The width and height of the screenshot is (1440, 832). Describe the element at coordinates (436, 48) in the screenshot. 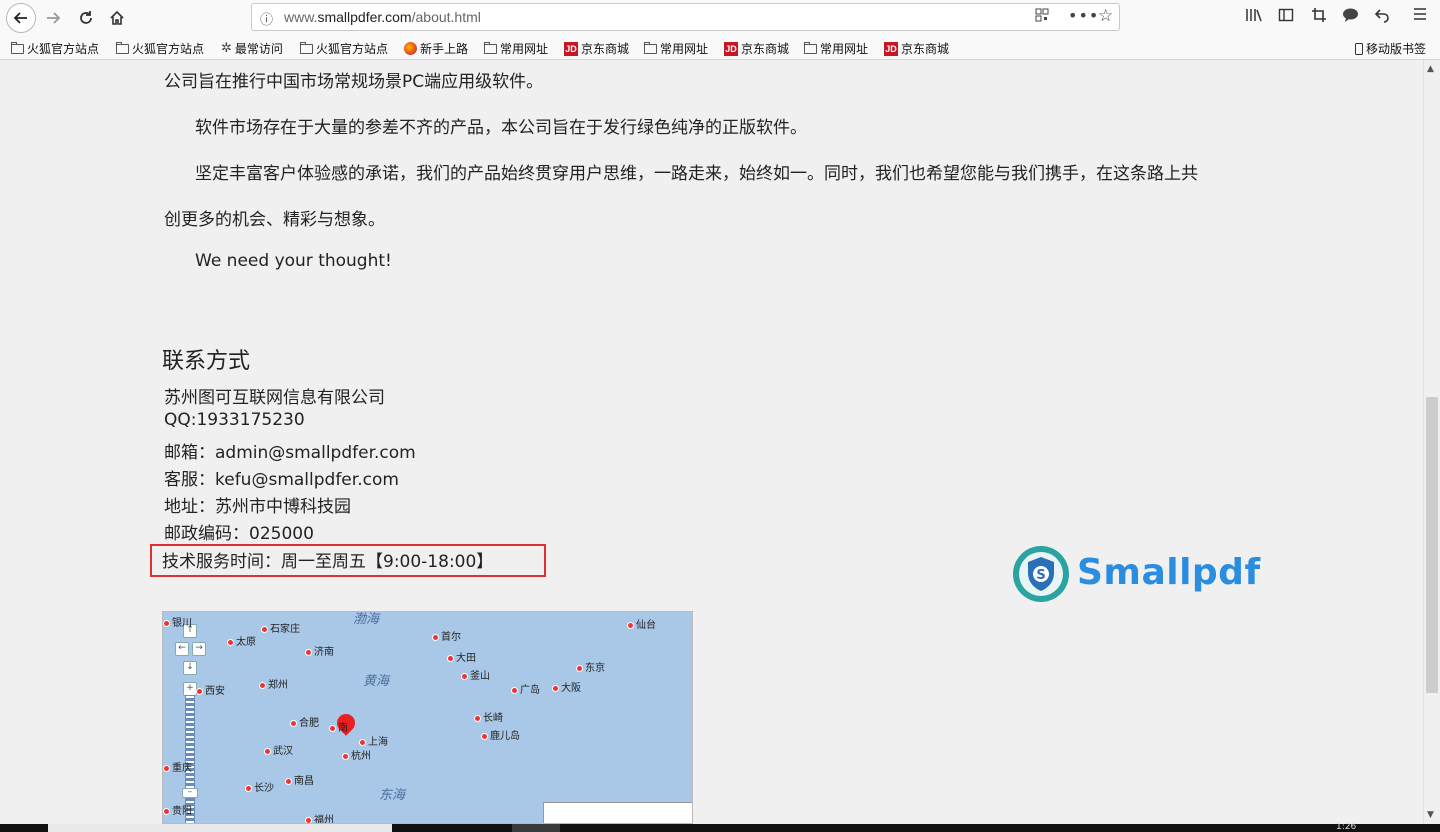

I see `bookmark-item: 新手上路` at that location.